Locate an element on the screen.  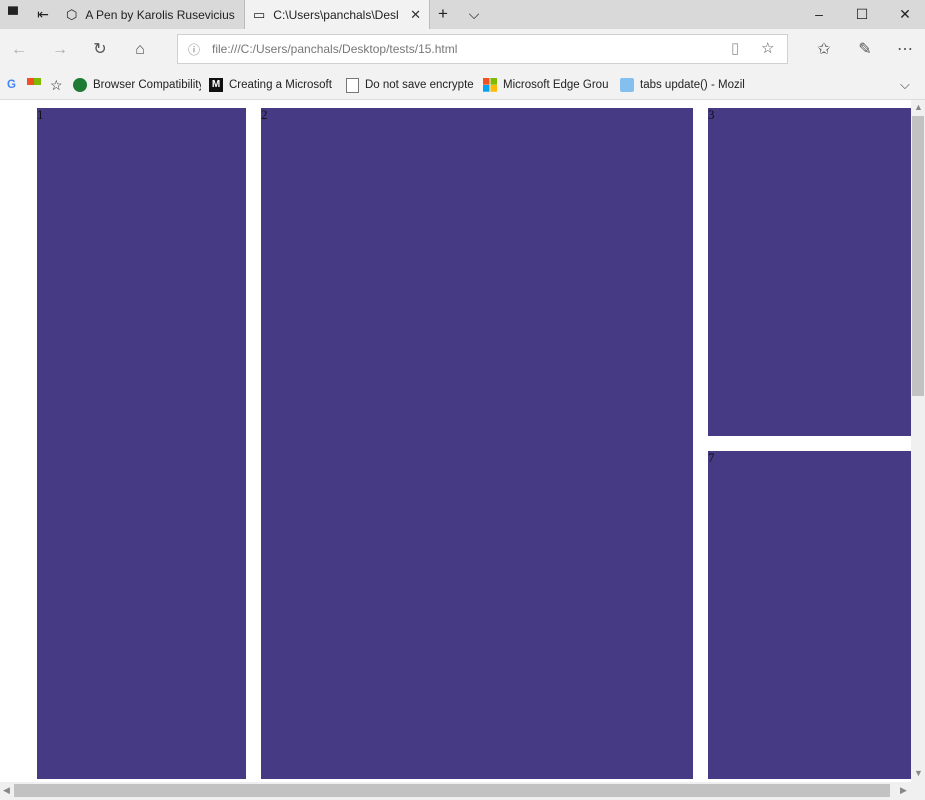
google-icon: G is located at coordinates (11, 85).